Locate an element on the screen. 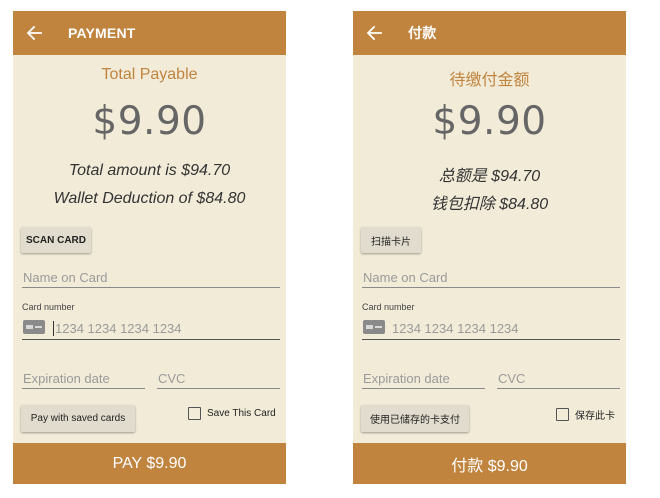 The height and width of the screenshot is (498, 660). wallet-deduction-text: 钱包扣除 $84.80 is located at coordinates (489, 204).